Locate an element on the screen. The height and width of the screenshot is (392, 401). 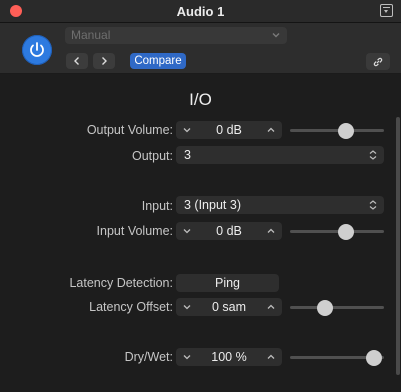
previous-preset-button is located at coordinates (77, 61).